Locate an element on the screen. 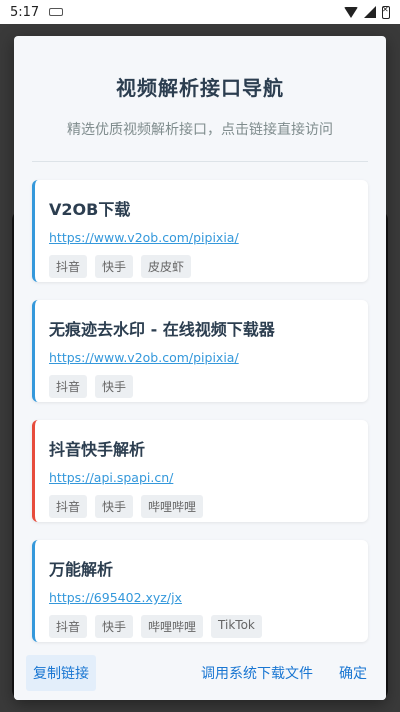 The image size is (400, 712). tag-list: 抖音 快手 皮皮虾 is located at coordinates (201, 266).